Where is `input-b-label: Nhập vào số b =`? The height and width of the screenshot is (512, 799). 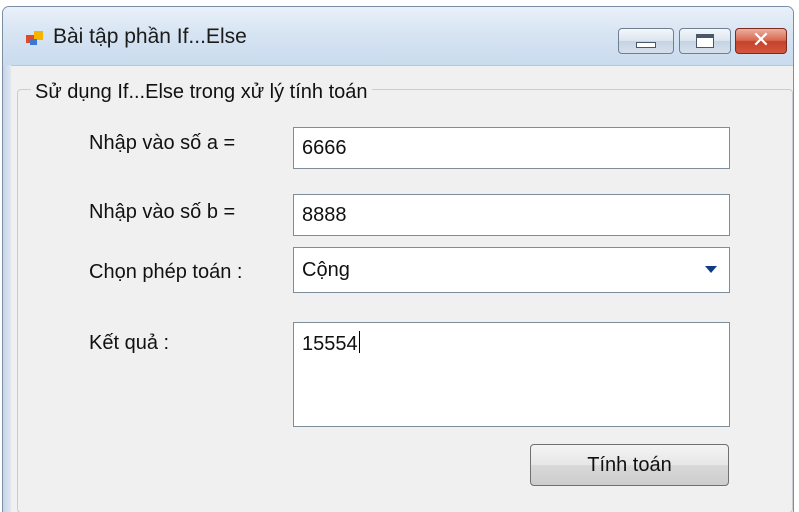 input-b-label: Nhập vào số b = is located at coordinates (162, 212).